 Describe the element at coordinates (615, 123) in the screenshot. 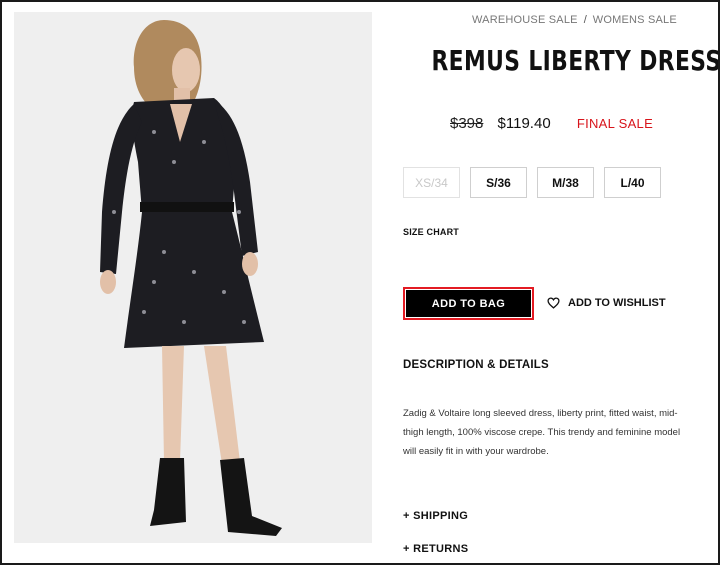

I see `final-sale-badge: FINAL SALE` at that location.